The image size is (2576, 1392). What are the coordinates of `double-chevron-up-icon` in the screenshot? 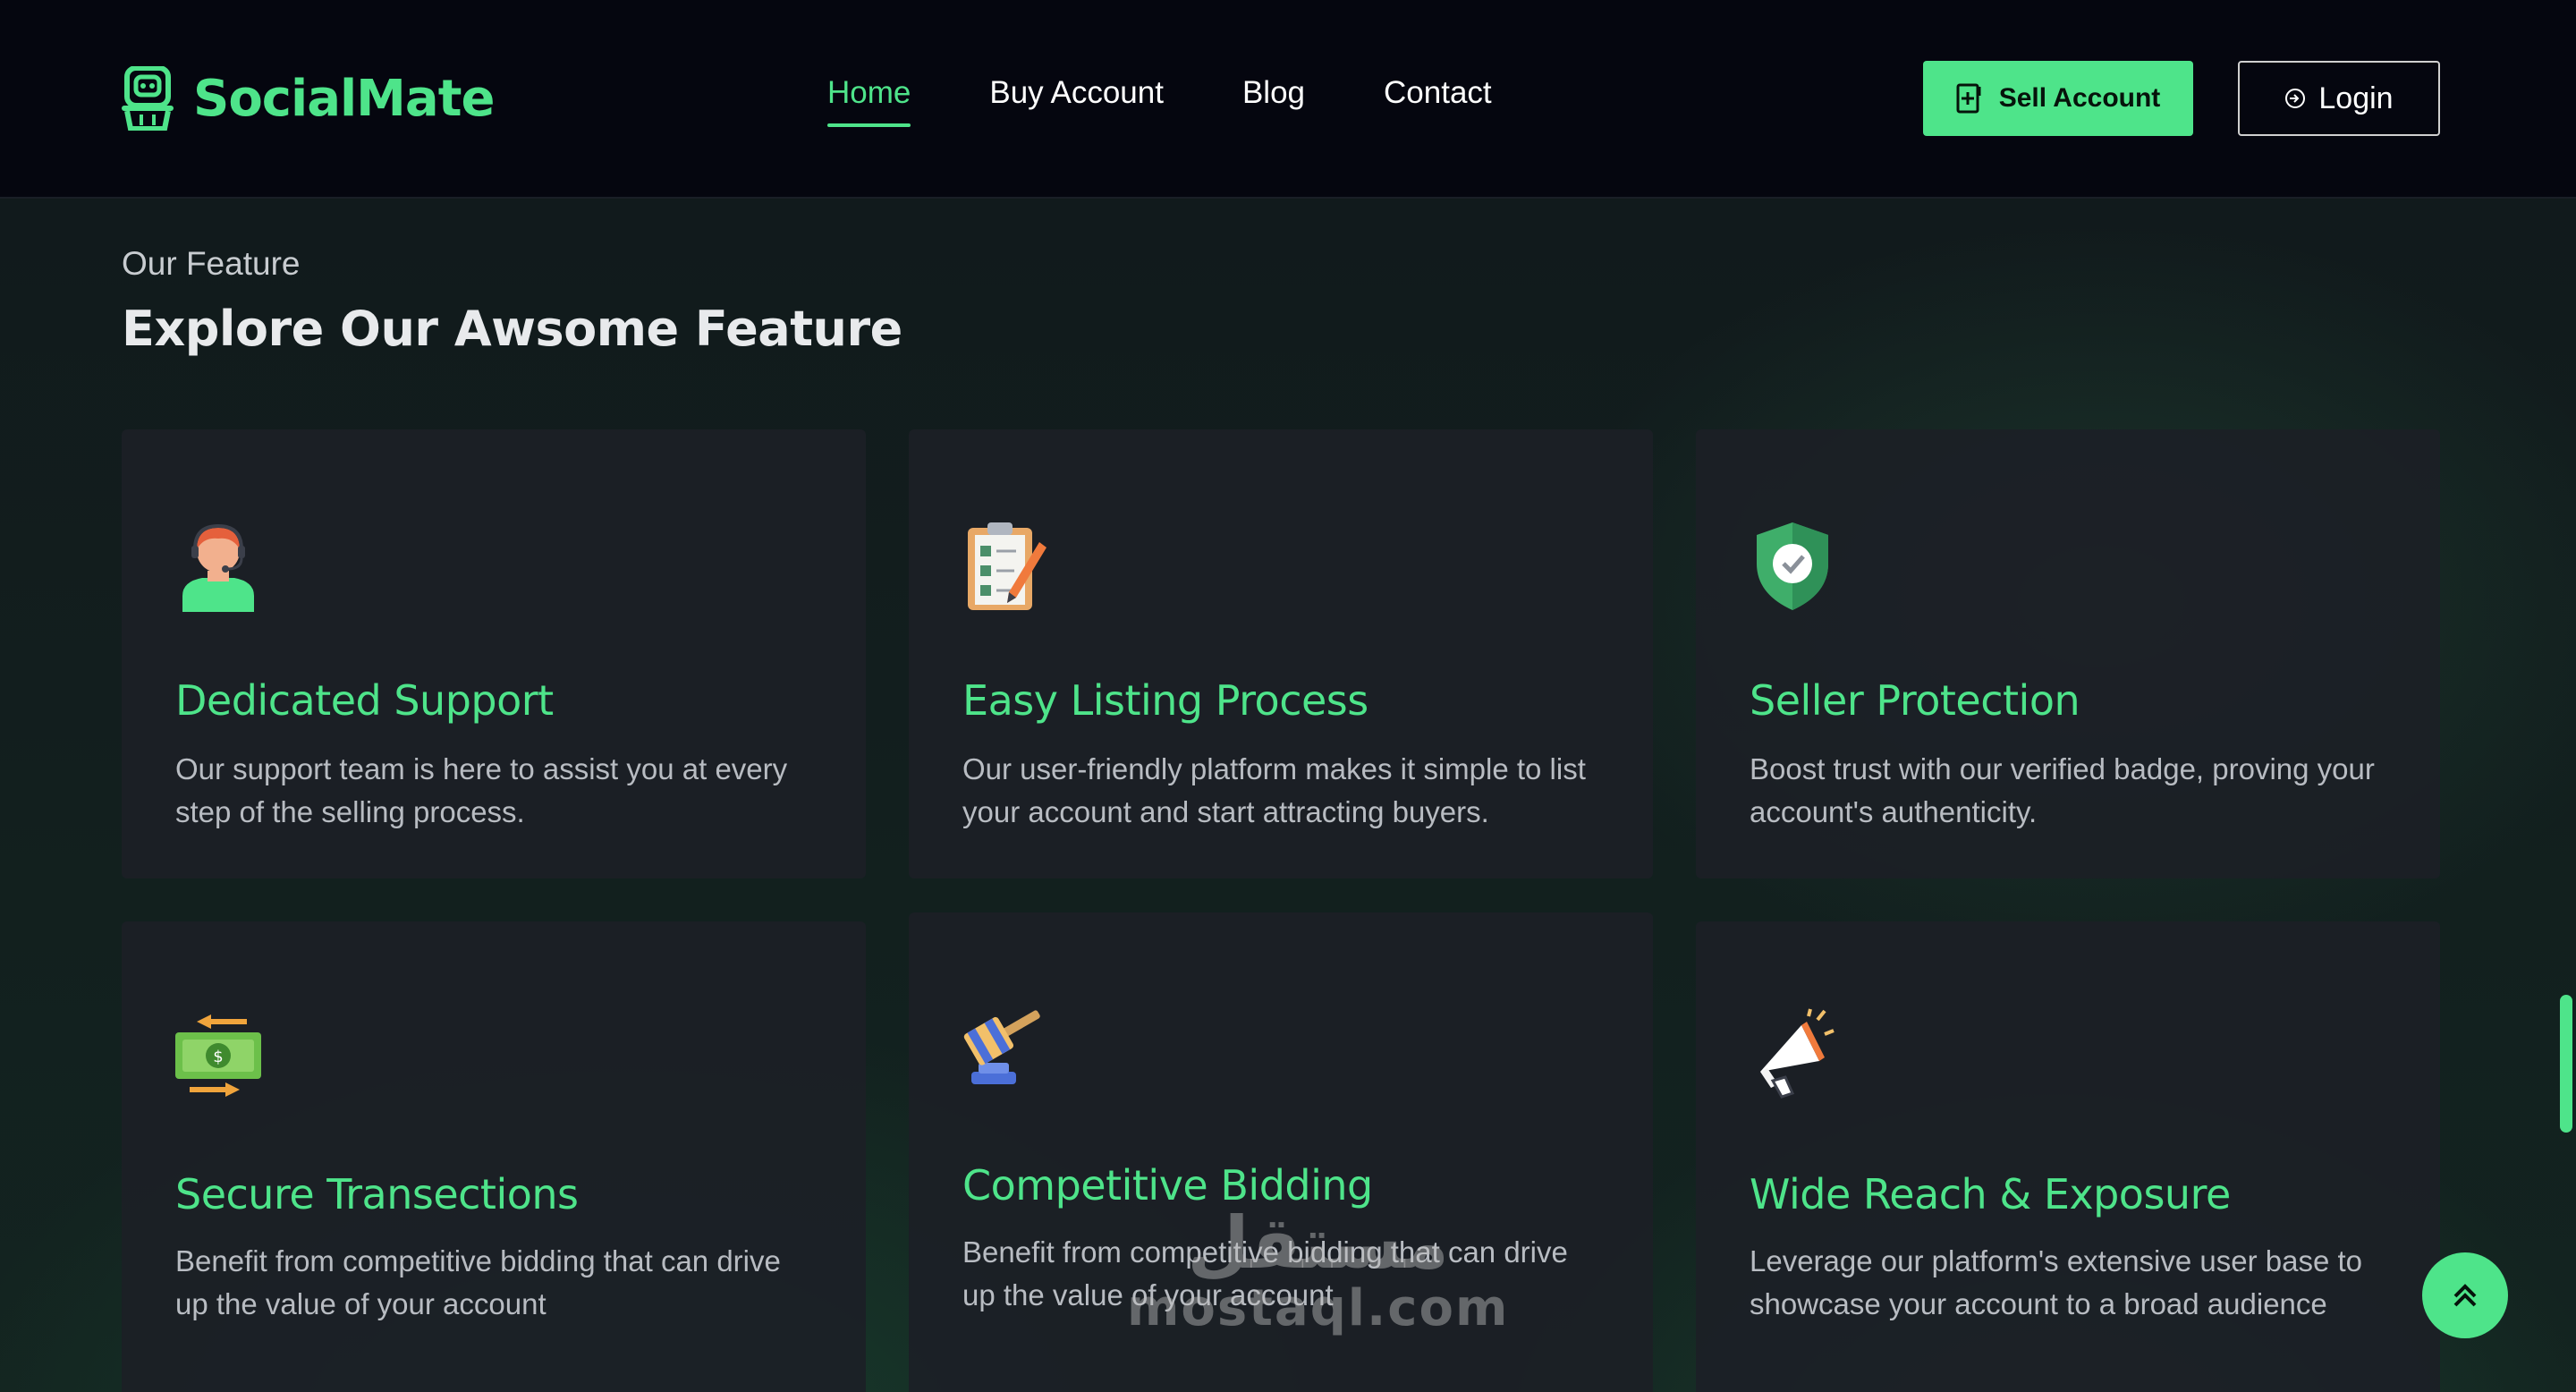 It's located at (2465, 1295).